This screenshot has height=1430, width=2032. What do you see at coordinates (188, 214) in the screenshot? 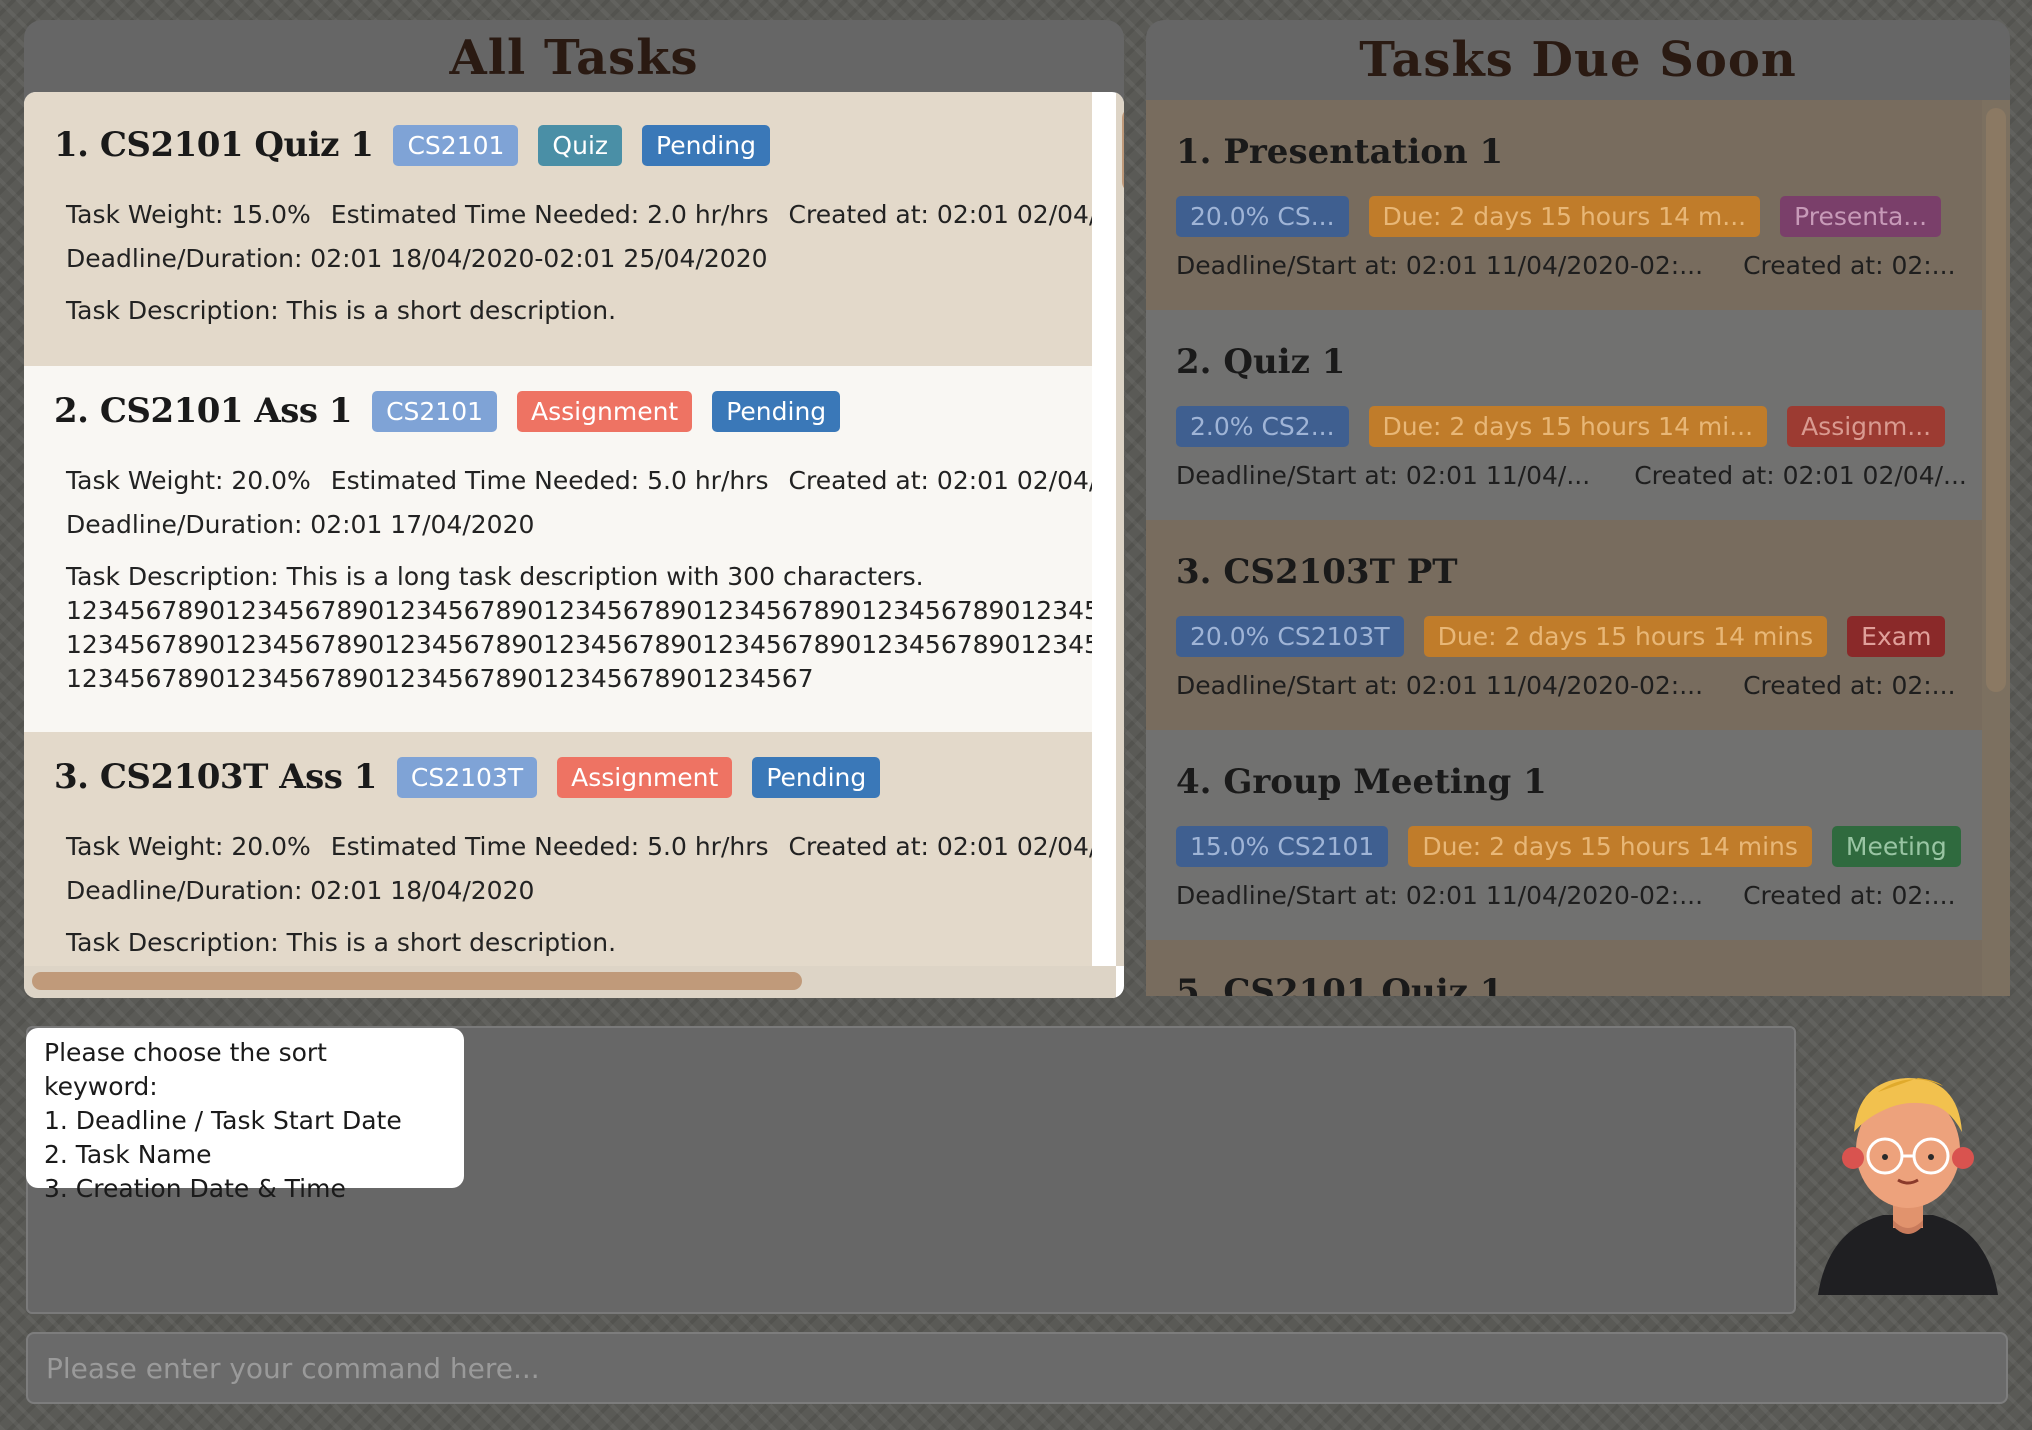
I see `task-weight: Task Weight: 15.0%` at bounding box center [188, 214].